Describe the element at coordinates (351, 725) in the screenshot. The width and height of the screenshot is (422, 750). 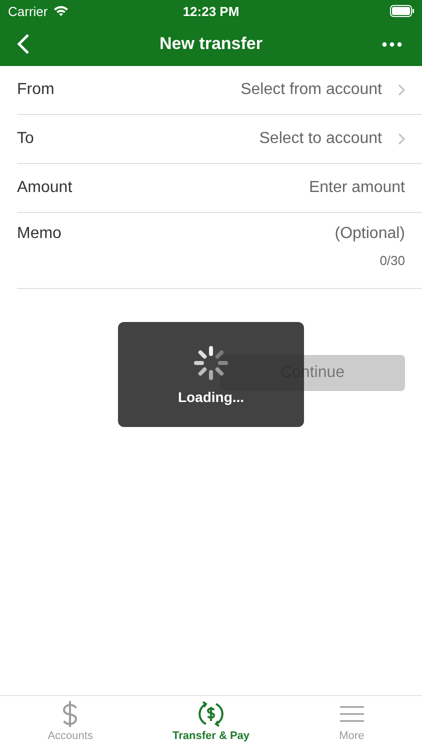
I see `tab-bar-item: More` at that location.